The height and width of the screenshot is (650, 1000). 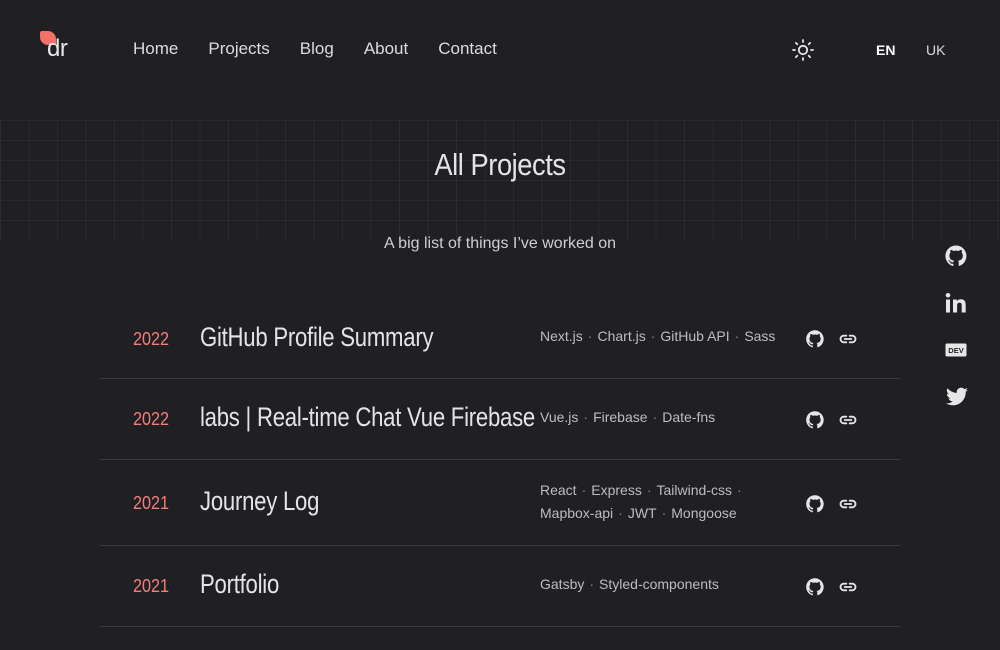 I want to click on social-github-link, so click(x=956, y=256).